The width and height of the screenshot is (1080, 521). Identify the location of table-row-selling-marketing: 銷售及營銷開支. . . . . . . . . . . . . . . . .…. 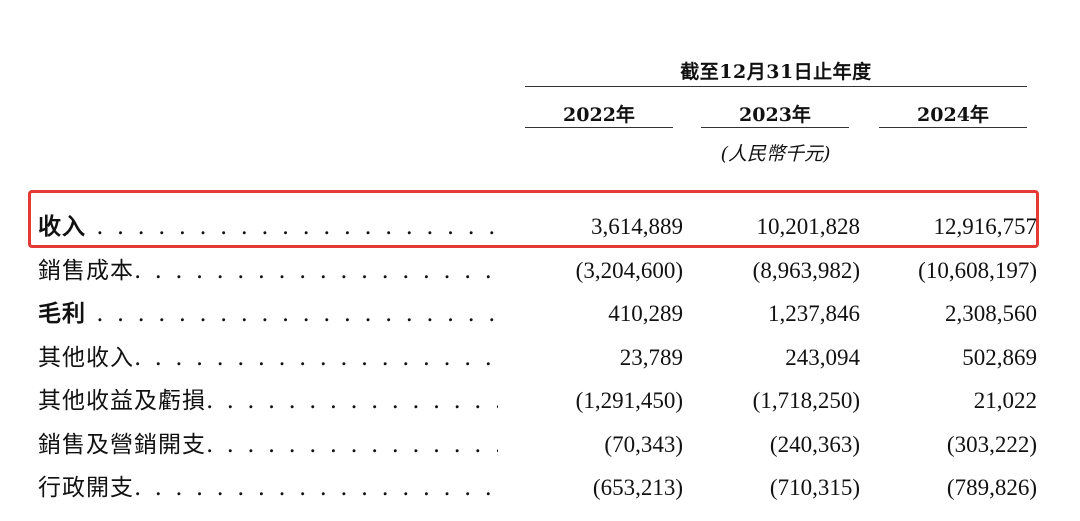
(540, 445).